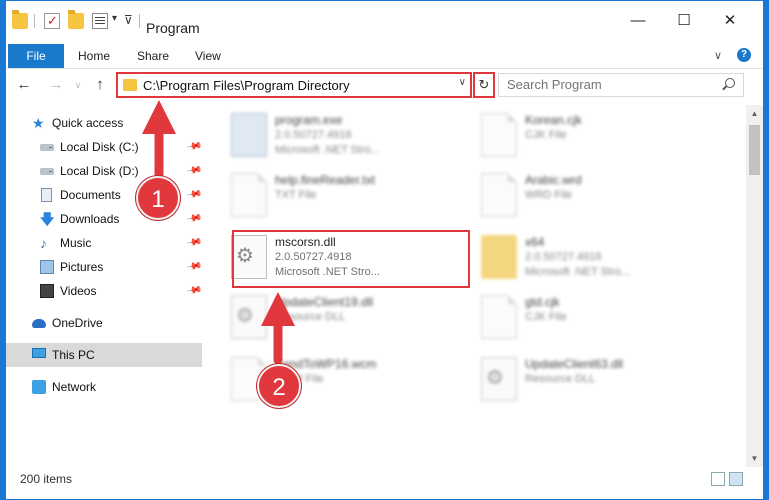 This screenshot has width=769, height=500. Describe the element at coordinates (384, 21) in the screenshot. I see `title-bar: ▾ ⊽ Program — ☐ ✕` at that location.